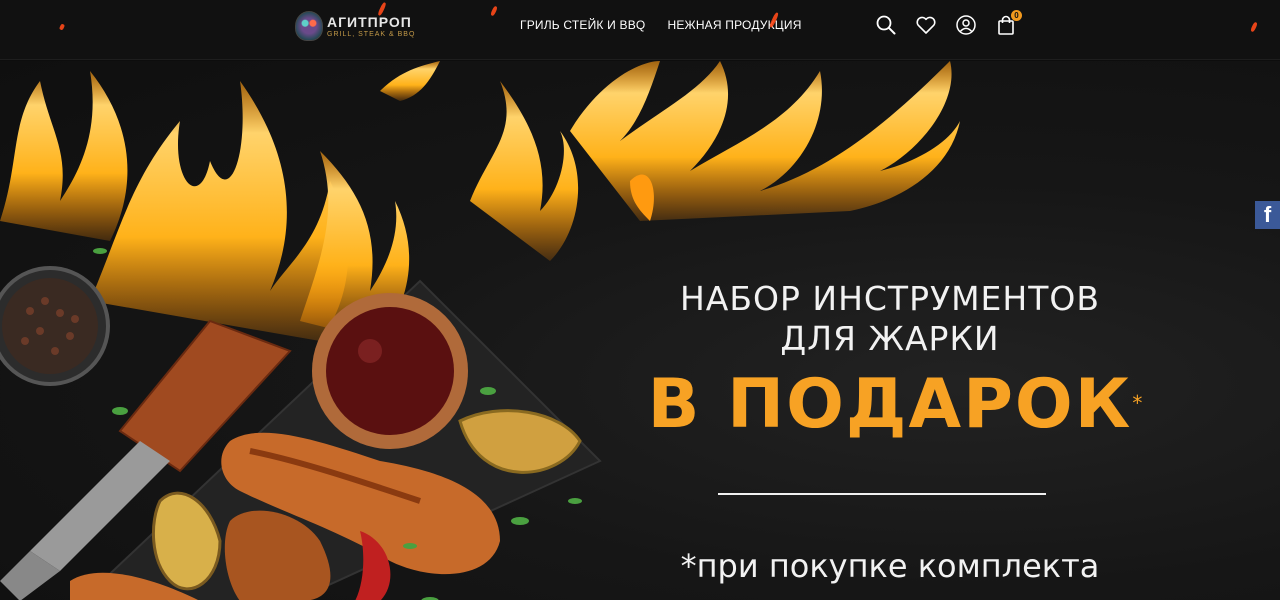 This screenshot has height=600, width=1280. What do you see at coordinates (890, 338) in the screenshot?
I see `promo-title-line-2: ДЛЯ ЖАРКИ` at bounding box center [890, 338].